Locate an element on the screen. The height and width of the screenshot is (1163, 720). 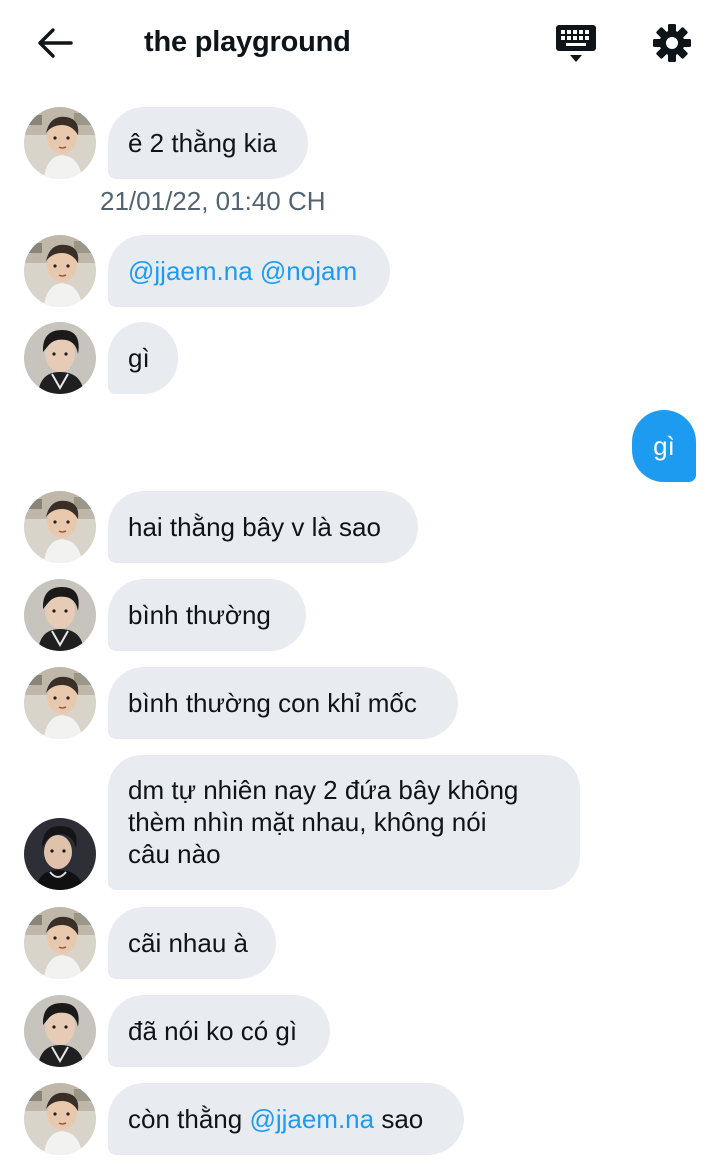
message-text-segment: ê 2 thằng kia is located at coordinates (202, 143).